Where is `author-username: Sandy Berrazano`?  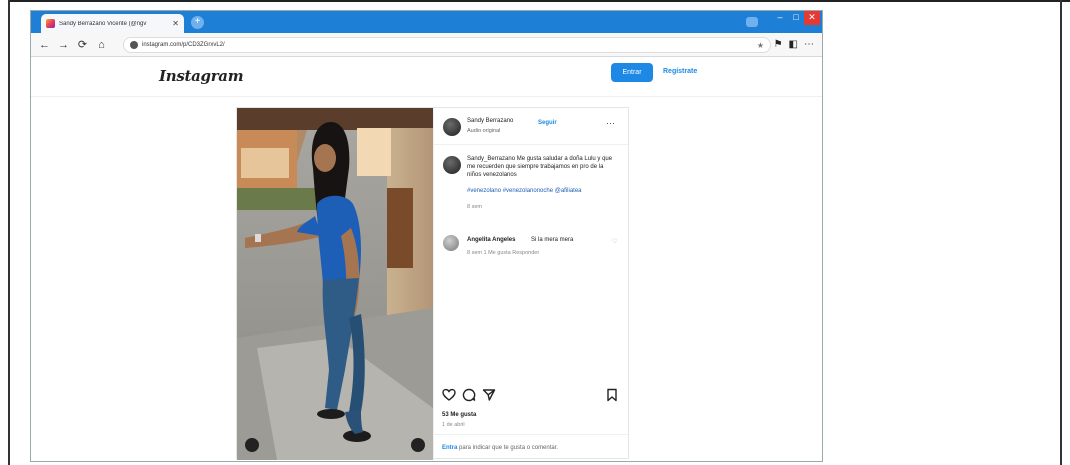
author-username: Sandy Berrazano is located at coordinates (490, 121).